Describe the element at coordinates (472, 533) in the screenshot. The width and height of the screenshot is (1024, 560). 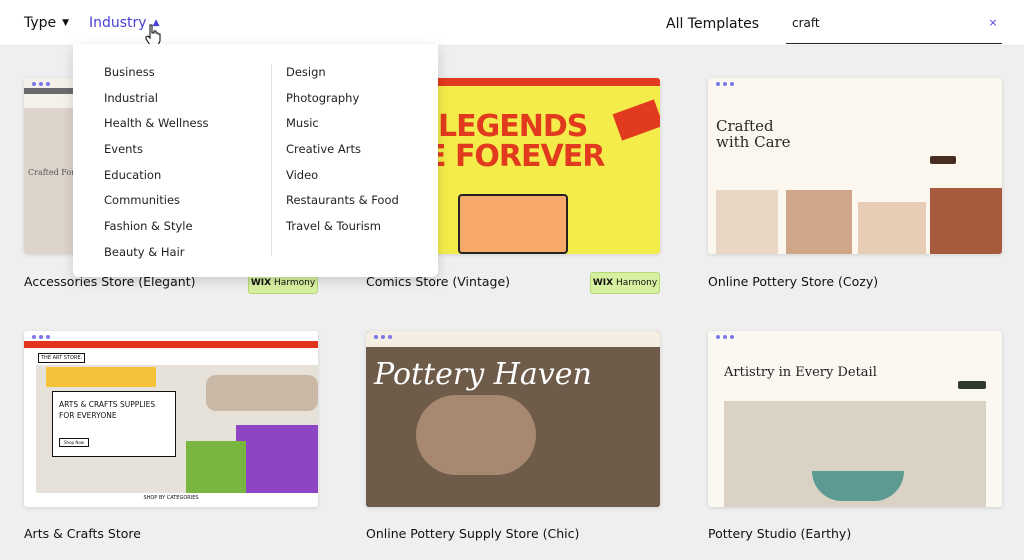
I see `template-name: Online Pottery Supply Store (Chic)` at that location.